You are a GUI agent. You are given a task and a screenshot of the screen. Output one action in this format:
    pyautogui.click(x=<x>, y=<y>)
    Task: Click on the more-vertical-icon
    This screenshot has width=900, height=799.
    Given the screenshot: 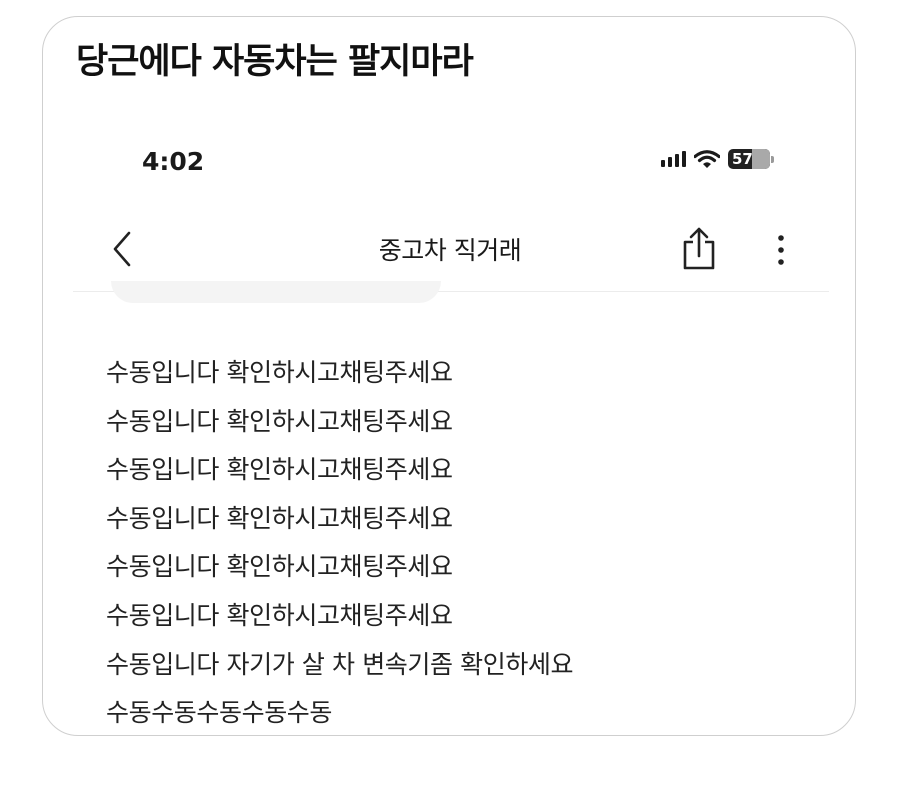 What is the action you would take?
    pyautogui.click(x=781, y=251)
    